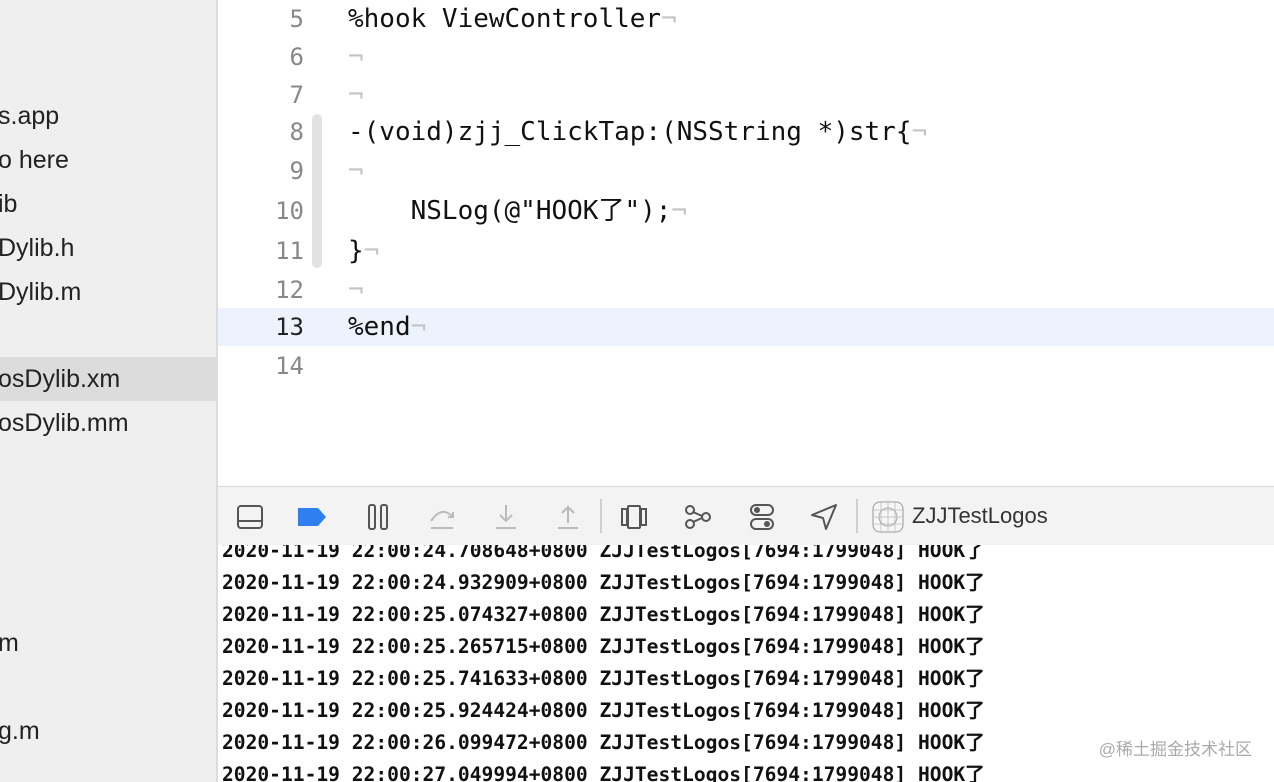 The image size is (1274, 782). I want to click on code-line-current: 13 %end¬, so click(746, 327).